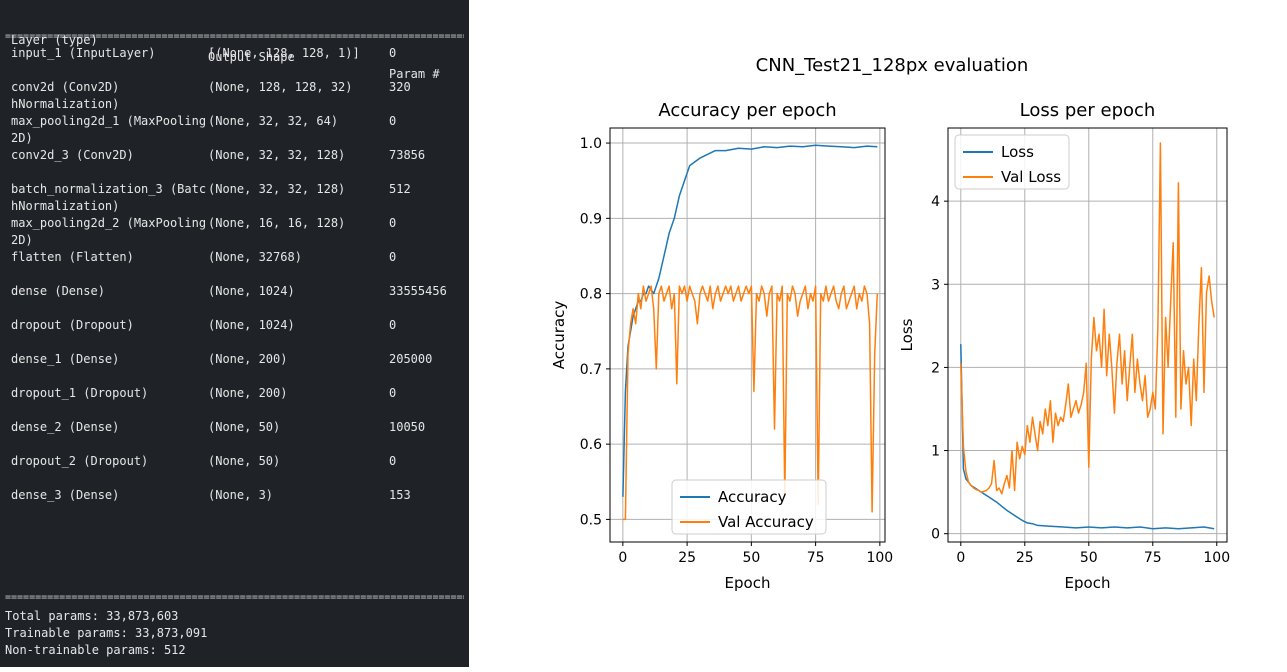 This screenshot has height=672, width=1287. I want to click on non-trainable-params: Non-trainable params: 512, so click(95, 650).